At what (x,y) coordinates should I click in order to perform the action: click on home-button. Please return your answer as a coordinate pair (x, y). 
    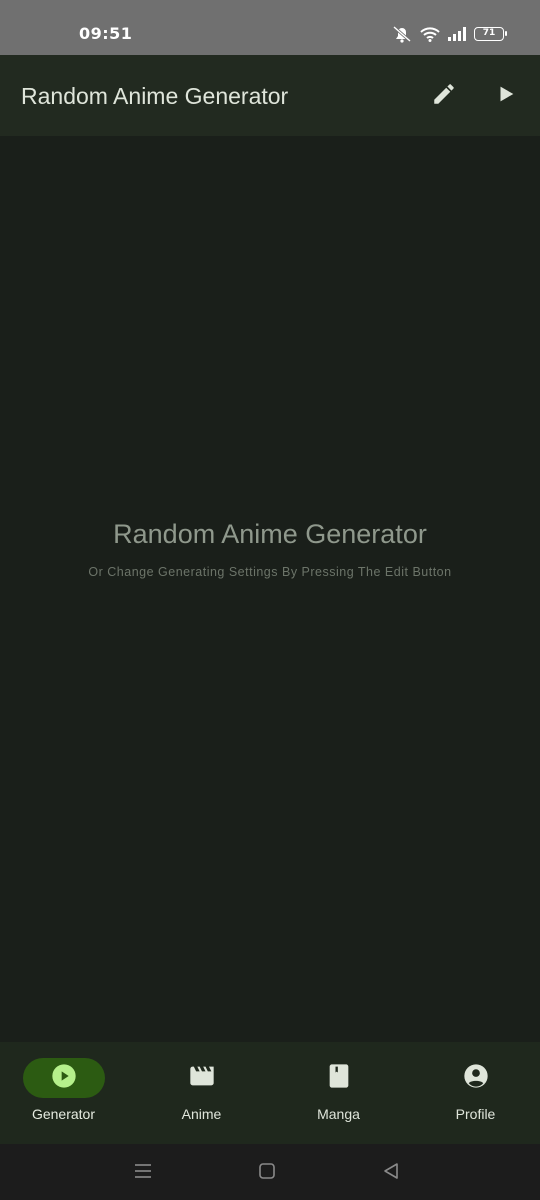
    Looking at the image, I should click on (267, 1173).